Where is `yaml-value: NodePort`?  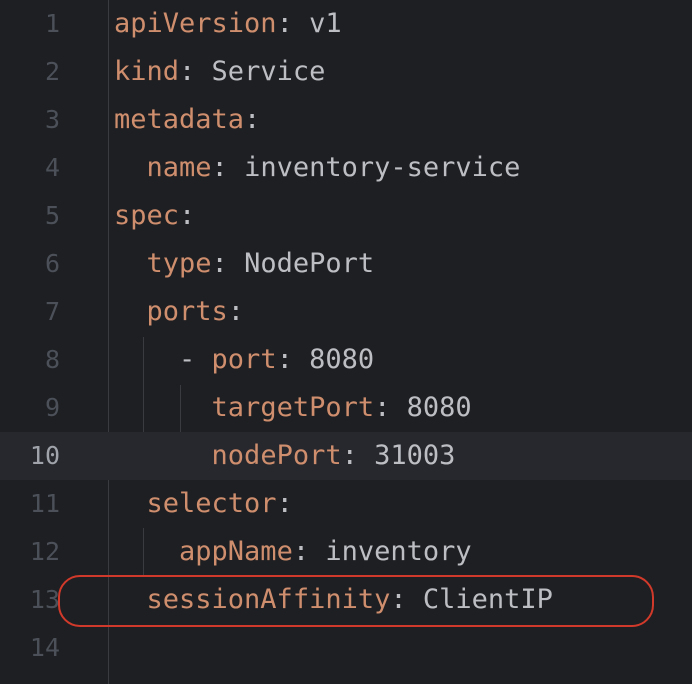 yaml-value: NodePort is located at coordinates (301, 263).